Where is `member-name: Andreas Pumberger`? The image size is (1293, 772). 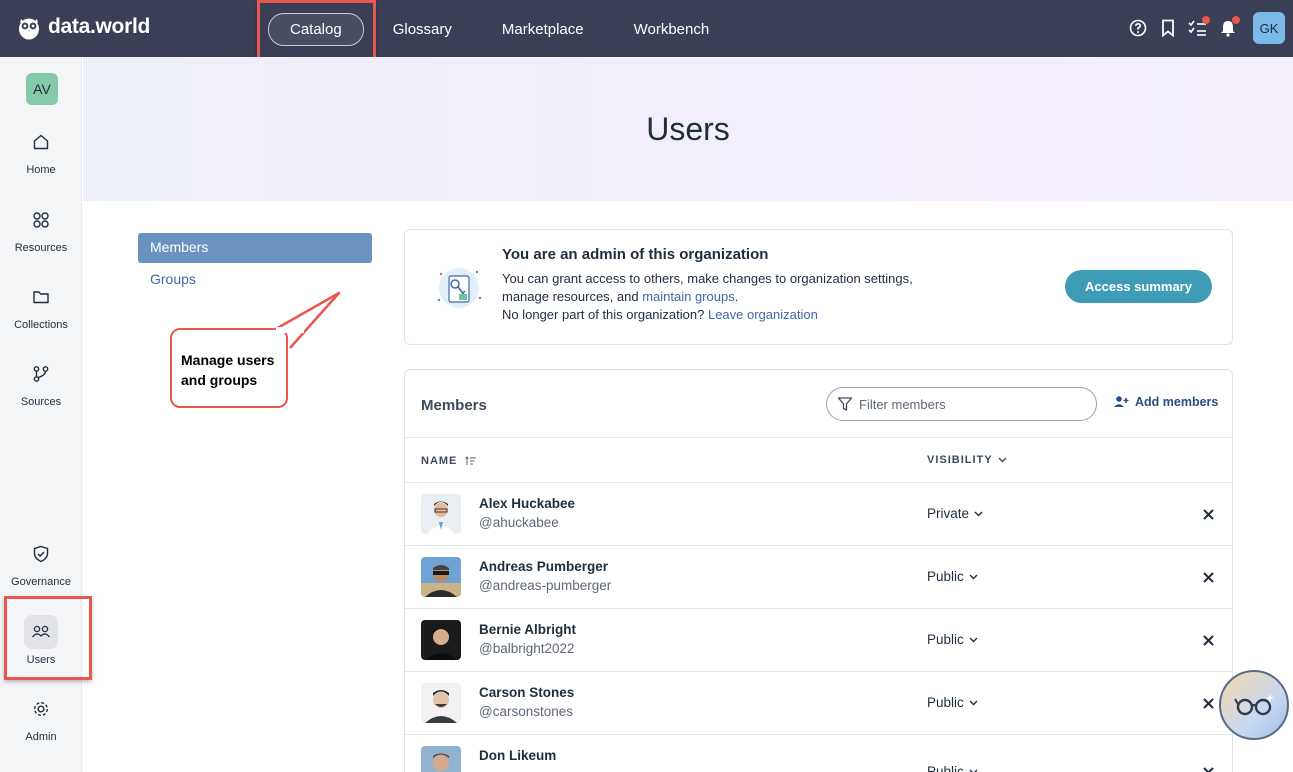
member-name: Andreas Pumberger is located at coordinates (543, 566).